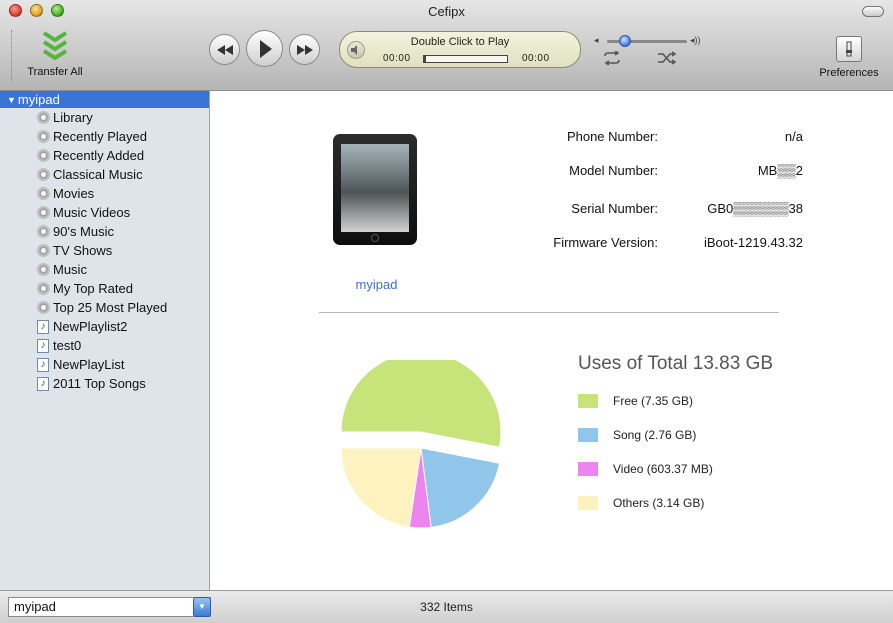 The height and width of the screenshot is (623, 893). What do you see at coordinates (104, 269) in the screenshot?
I see `sidebar-item: Music` at bounding box center [104, 269].